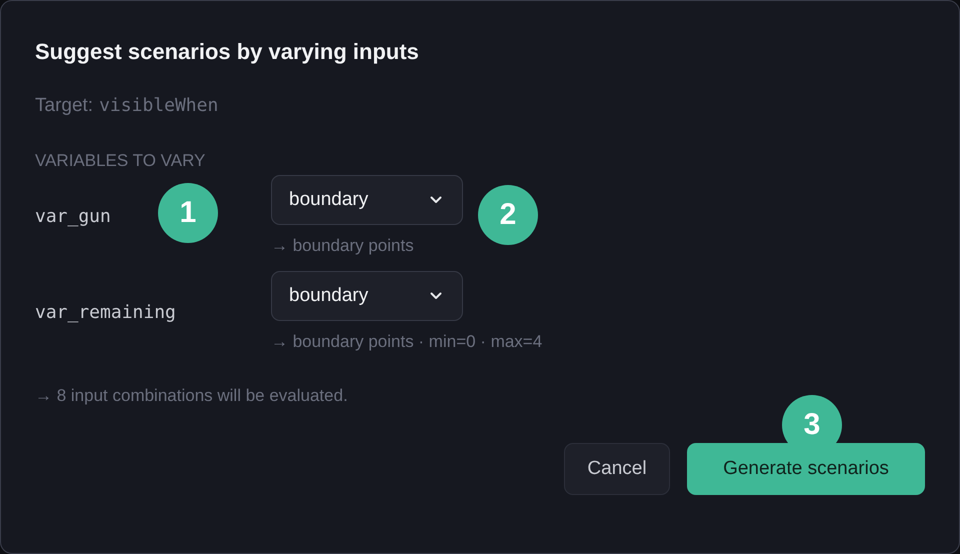 This screenshot has height=554, width=960. What do you see at coordinates (158, 105) in the screenshot?
I see `target-value: visibleWhen` at bounding box center [158, 105].